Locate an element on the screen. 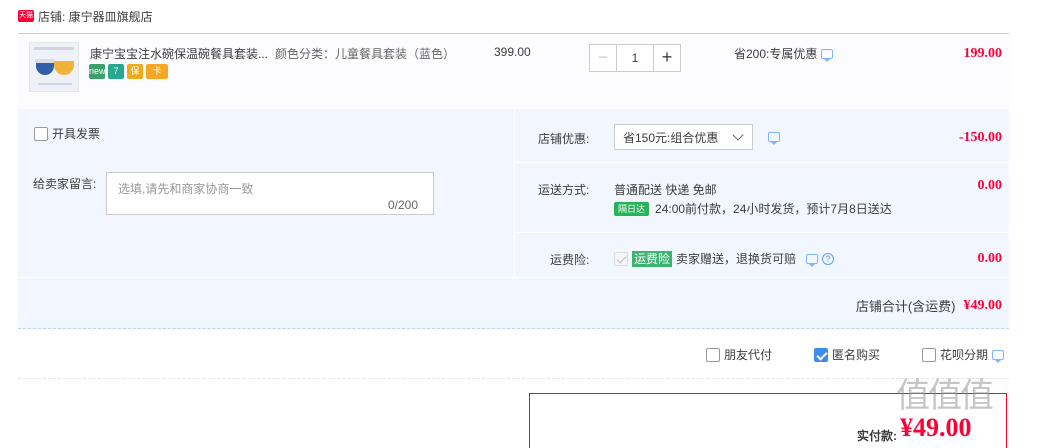 This screenshot has width=1039, height=448. item-promo: 省200:专属优惠 is located at coordinates (784, 53).